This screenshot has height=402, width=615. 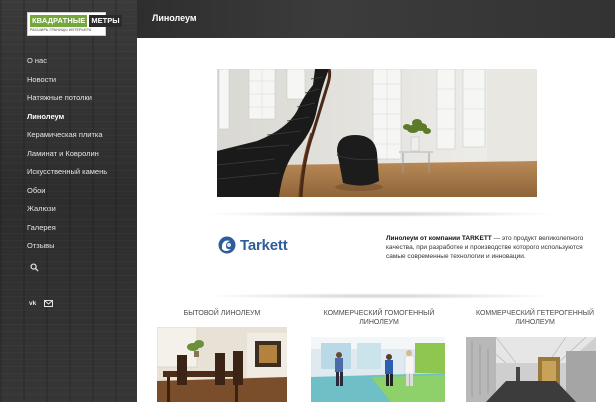 What do you see at coordinates (68, 228) in the screenshot?
I see `nav-item-gallery: Галерея` at bounding box center [68, 228].